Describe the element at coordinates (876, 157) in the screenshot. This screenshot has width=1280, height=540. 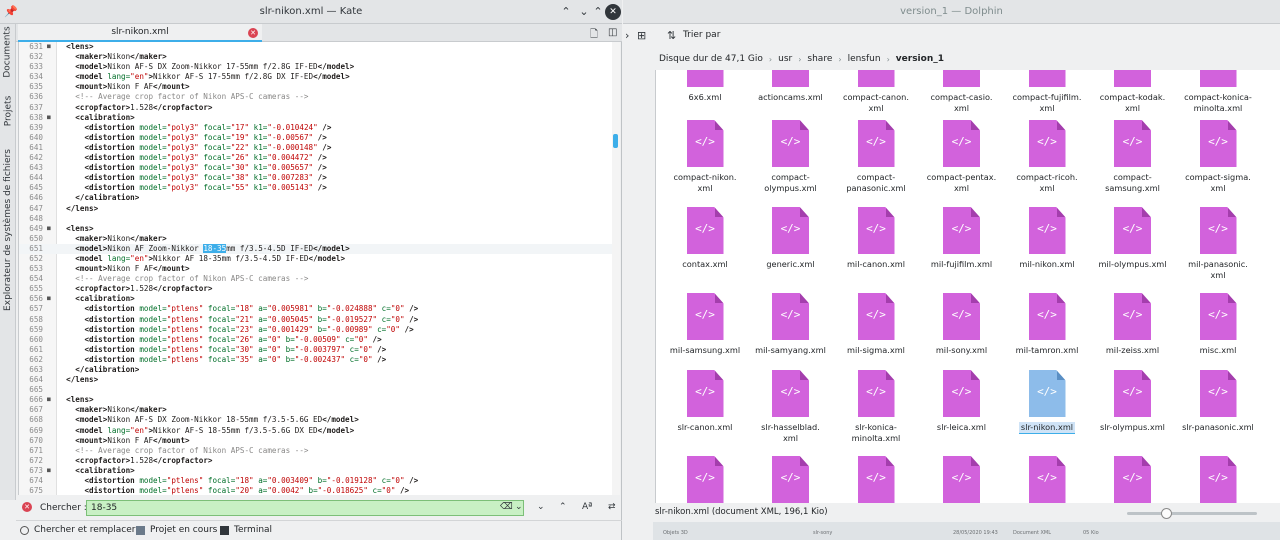
I see `file-item: </> compact-panasonic.xml` at that location.